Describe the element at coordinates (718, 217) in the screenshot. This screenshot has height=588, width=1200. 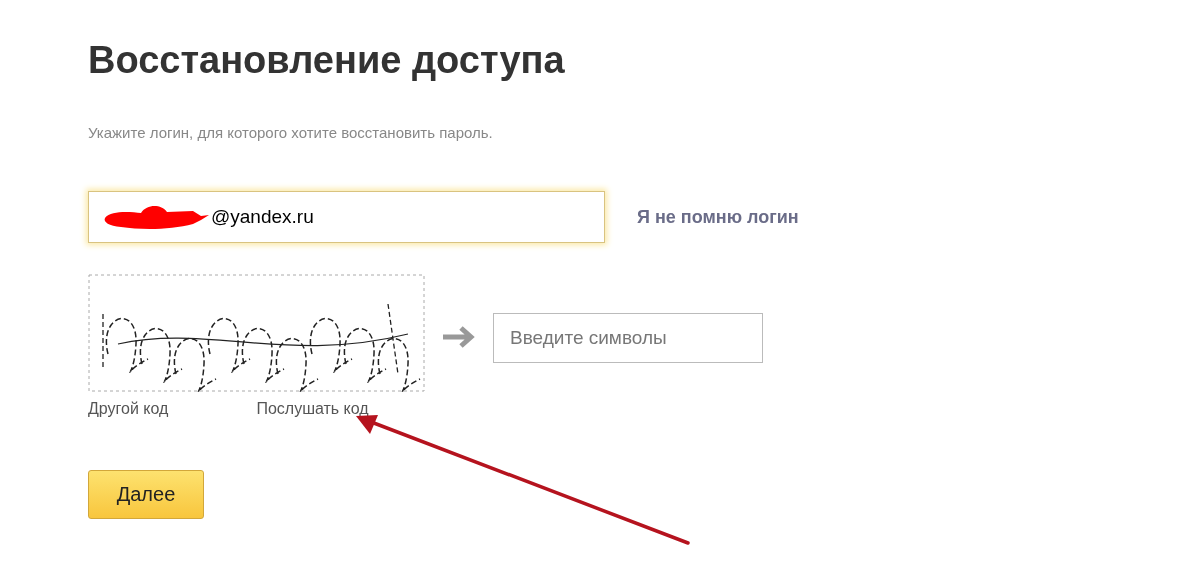
I see `forgot-login-link: Я не помню логин` at that location.